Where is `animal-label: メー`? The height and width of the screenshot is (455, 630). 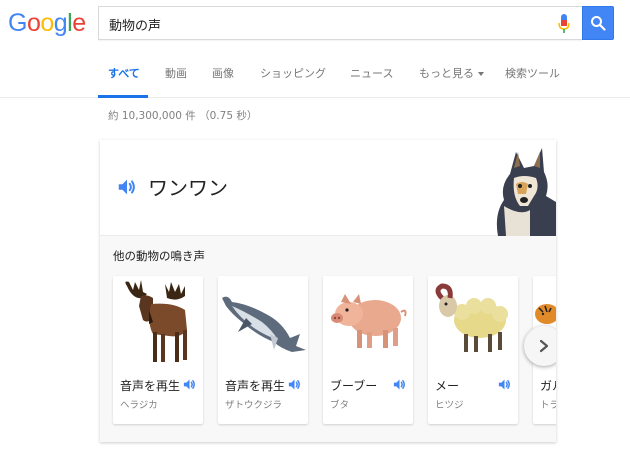 animal-label: メー is located at coordinates (447, 386).